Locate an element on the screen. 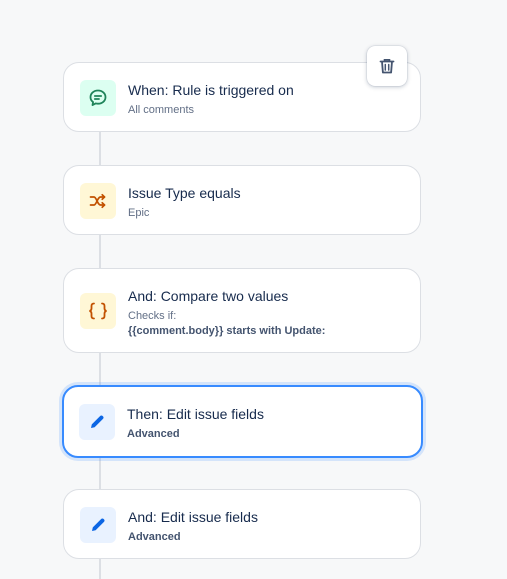  compare-icon-box is located at coordinates (98, 311).